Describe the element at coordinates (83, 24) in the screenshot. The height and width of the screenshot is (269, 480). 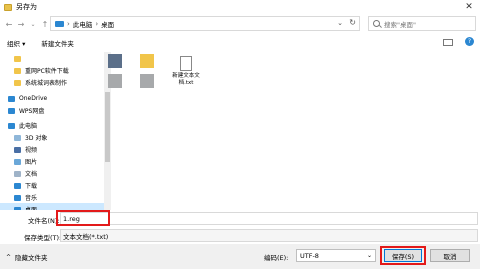
I see `breadcrumb-this-pc: 此电脑` at that location.